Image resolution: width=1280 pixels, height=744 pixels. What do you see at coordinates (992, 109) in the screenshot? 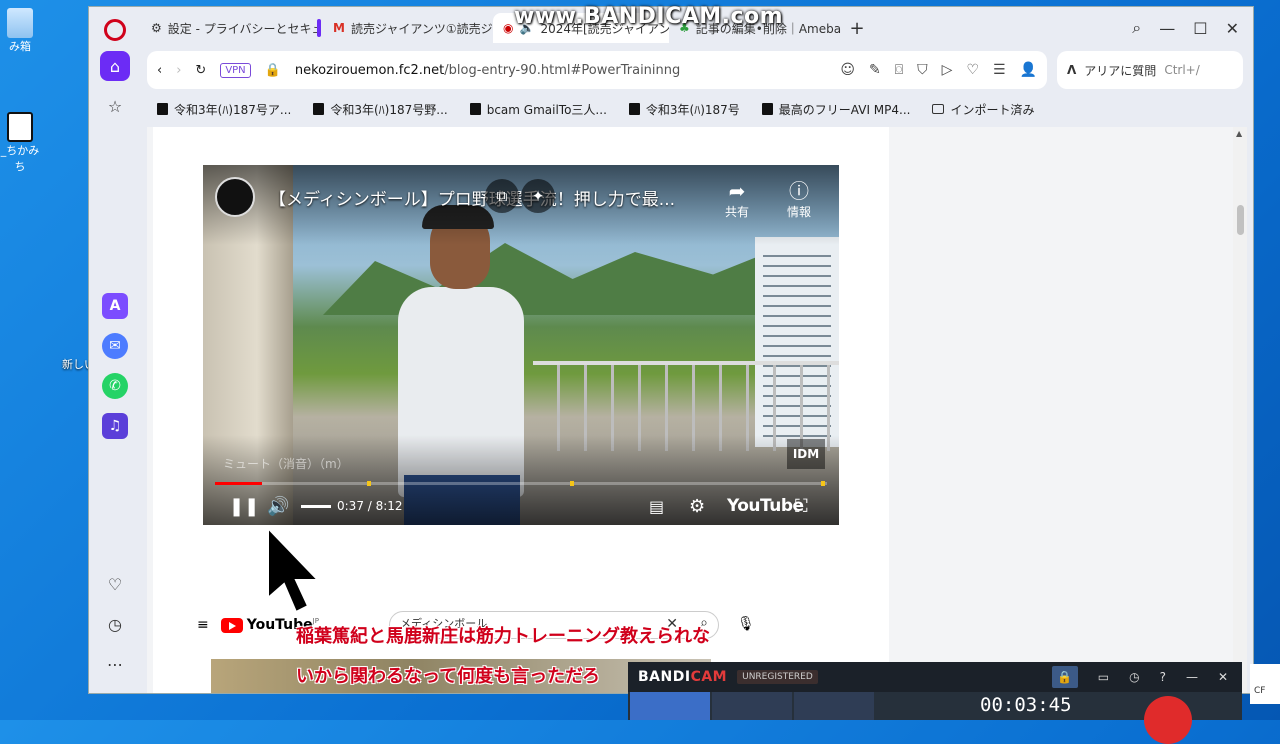
I see `bookmark-label: インポート済み` at bounding box center [992, 109].